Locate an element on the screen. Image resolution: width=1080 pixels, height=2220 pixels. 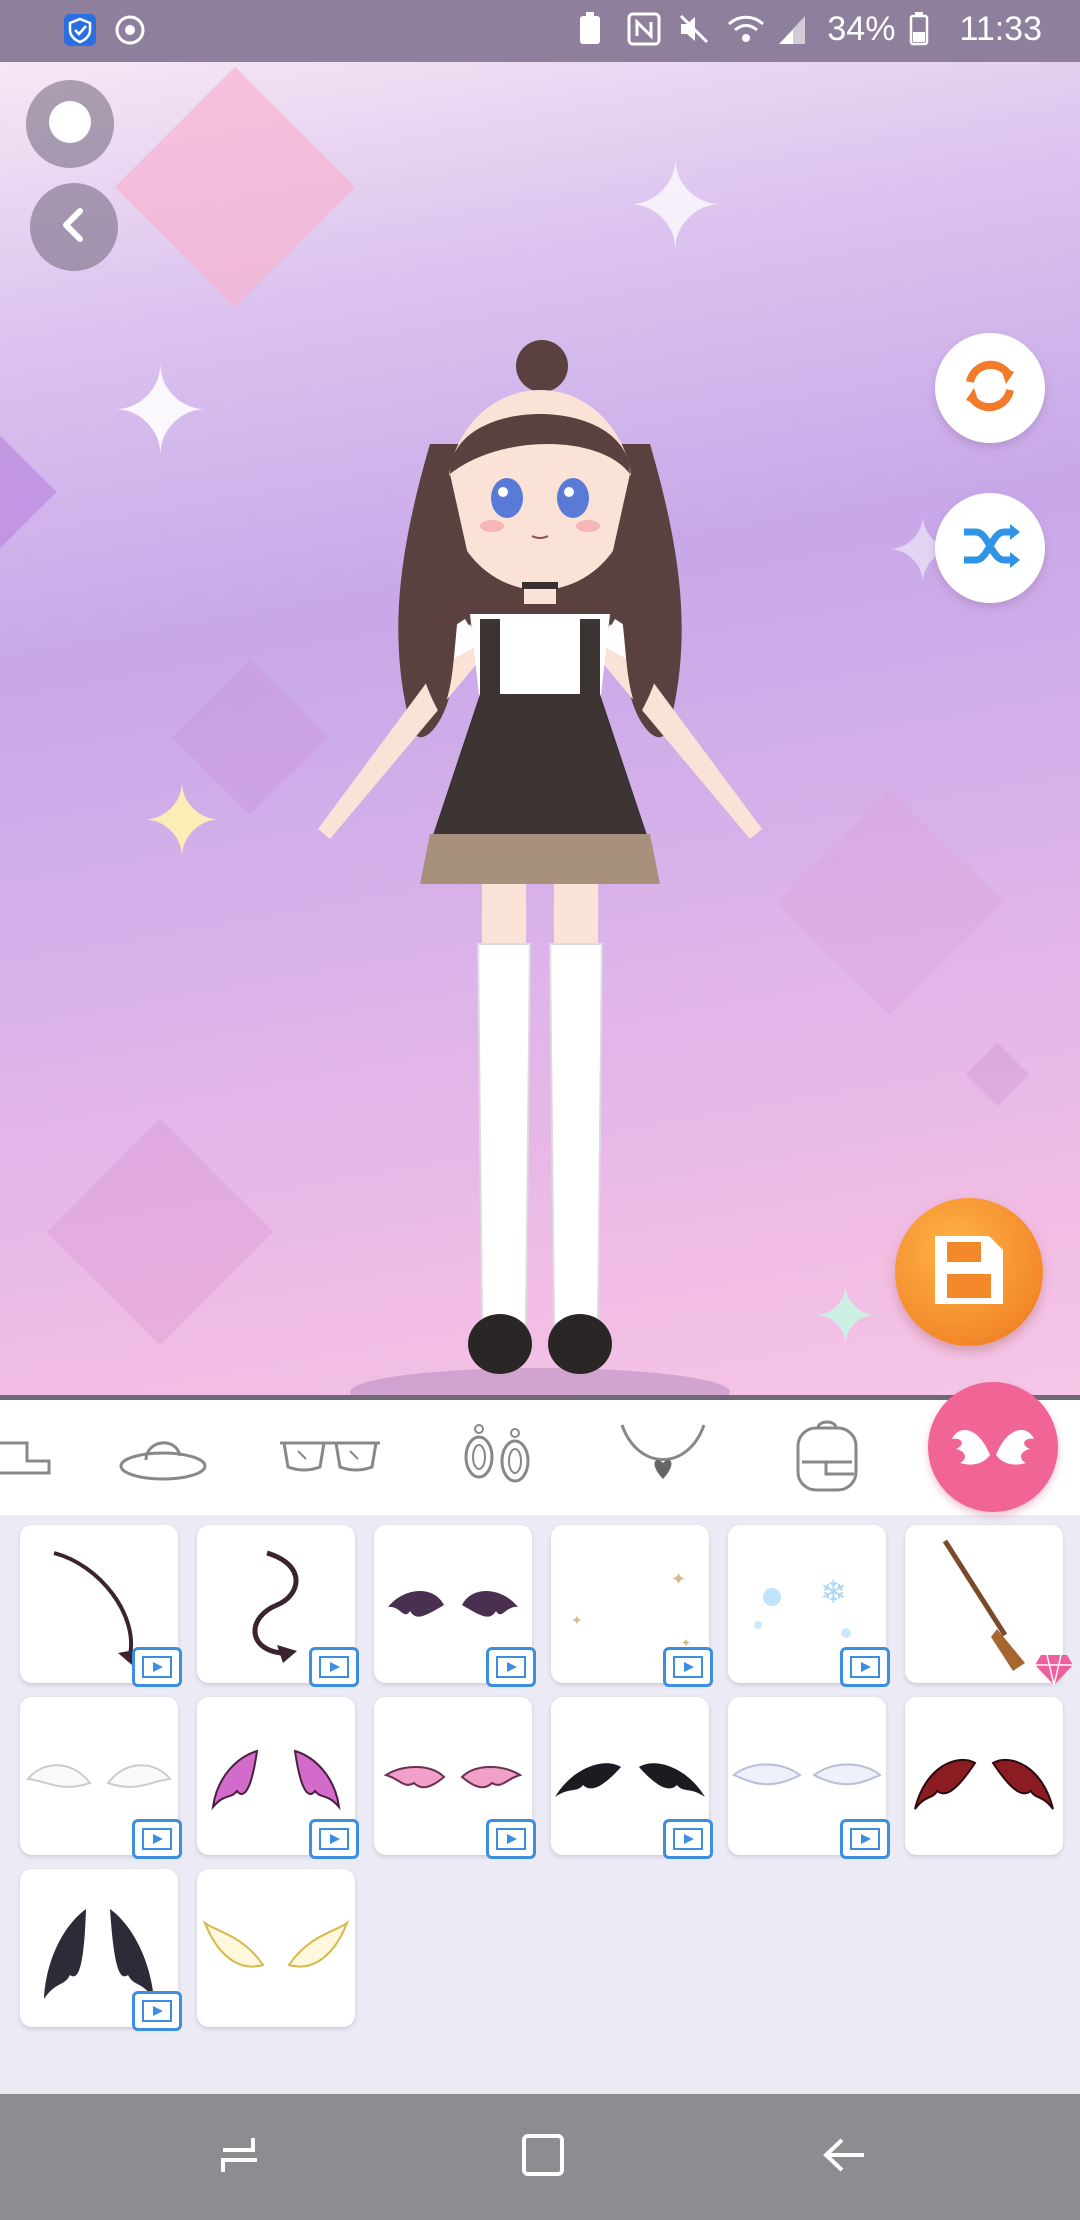
glasses-icon is located at coordinates (330, 1458).